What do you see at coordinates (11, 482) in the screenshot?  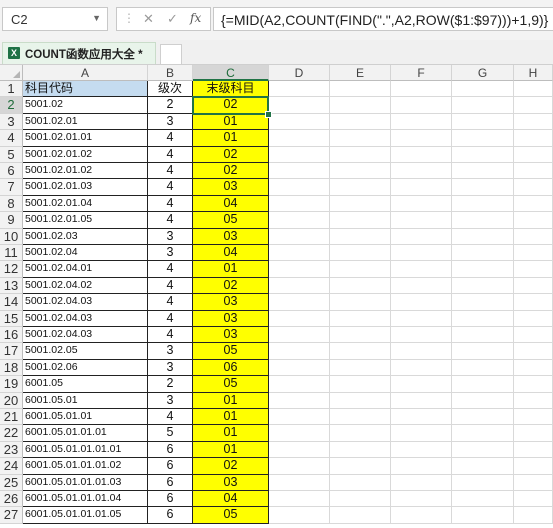 I see `row-header: 25` at bounding box center [11, 482].